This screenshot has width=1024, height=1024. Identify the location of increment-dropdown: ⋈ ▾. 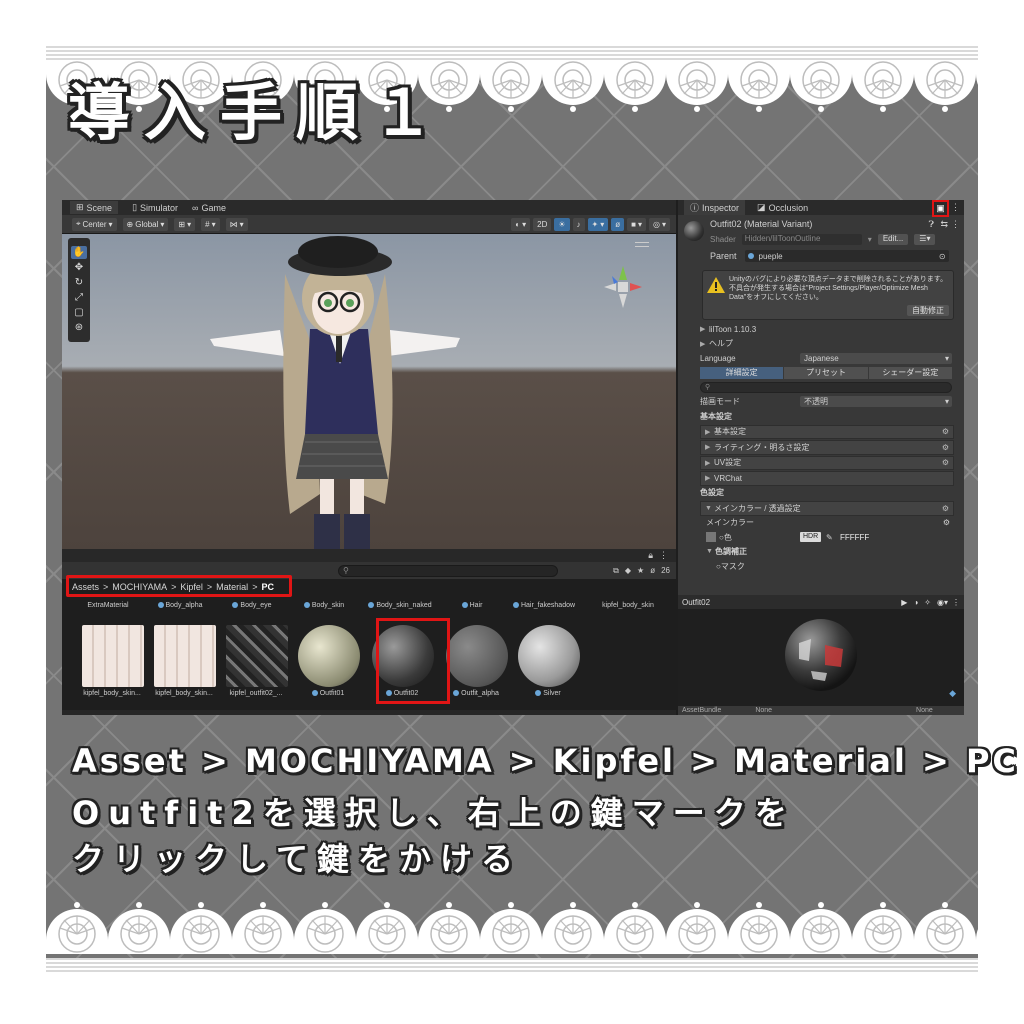
(236, 224).